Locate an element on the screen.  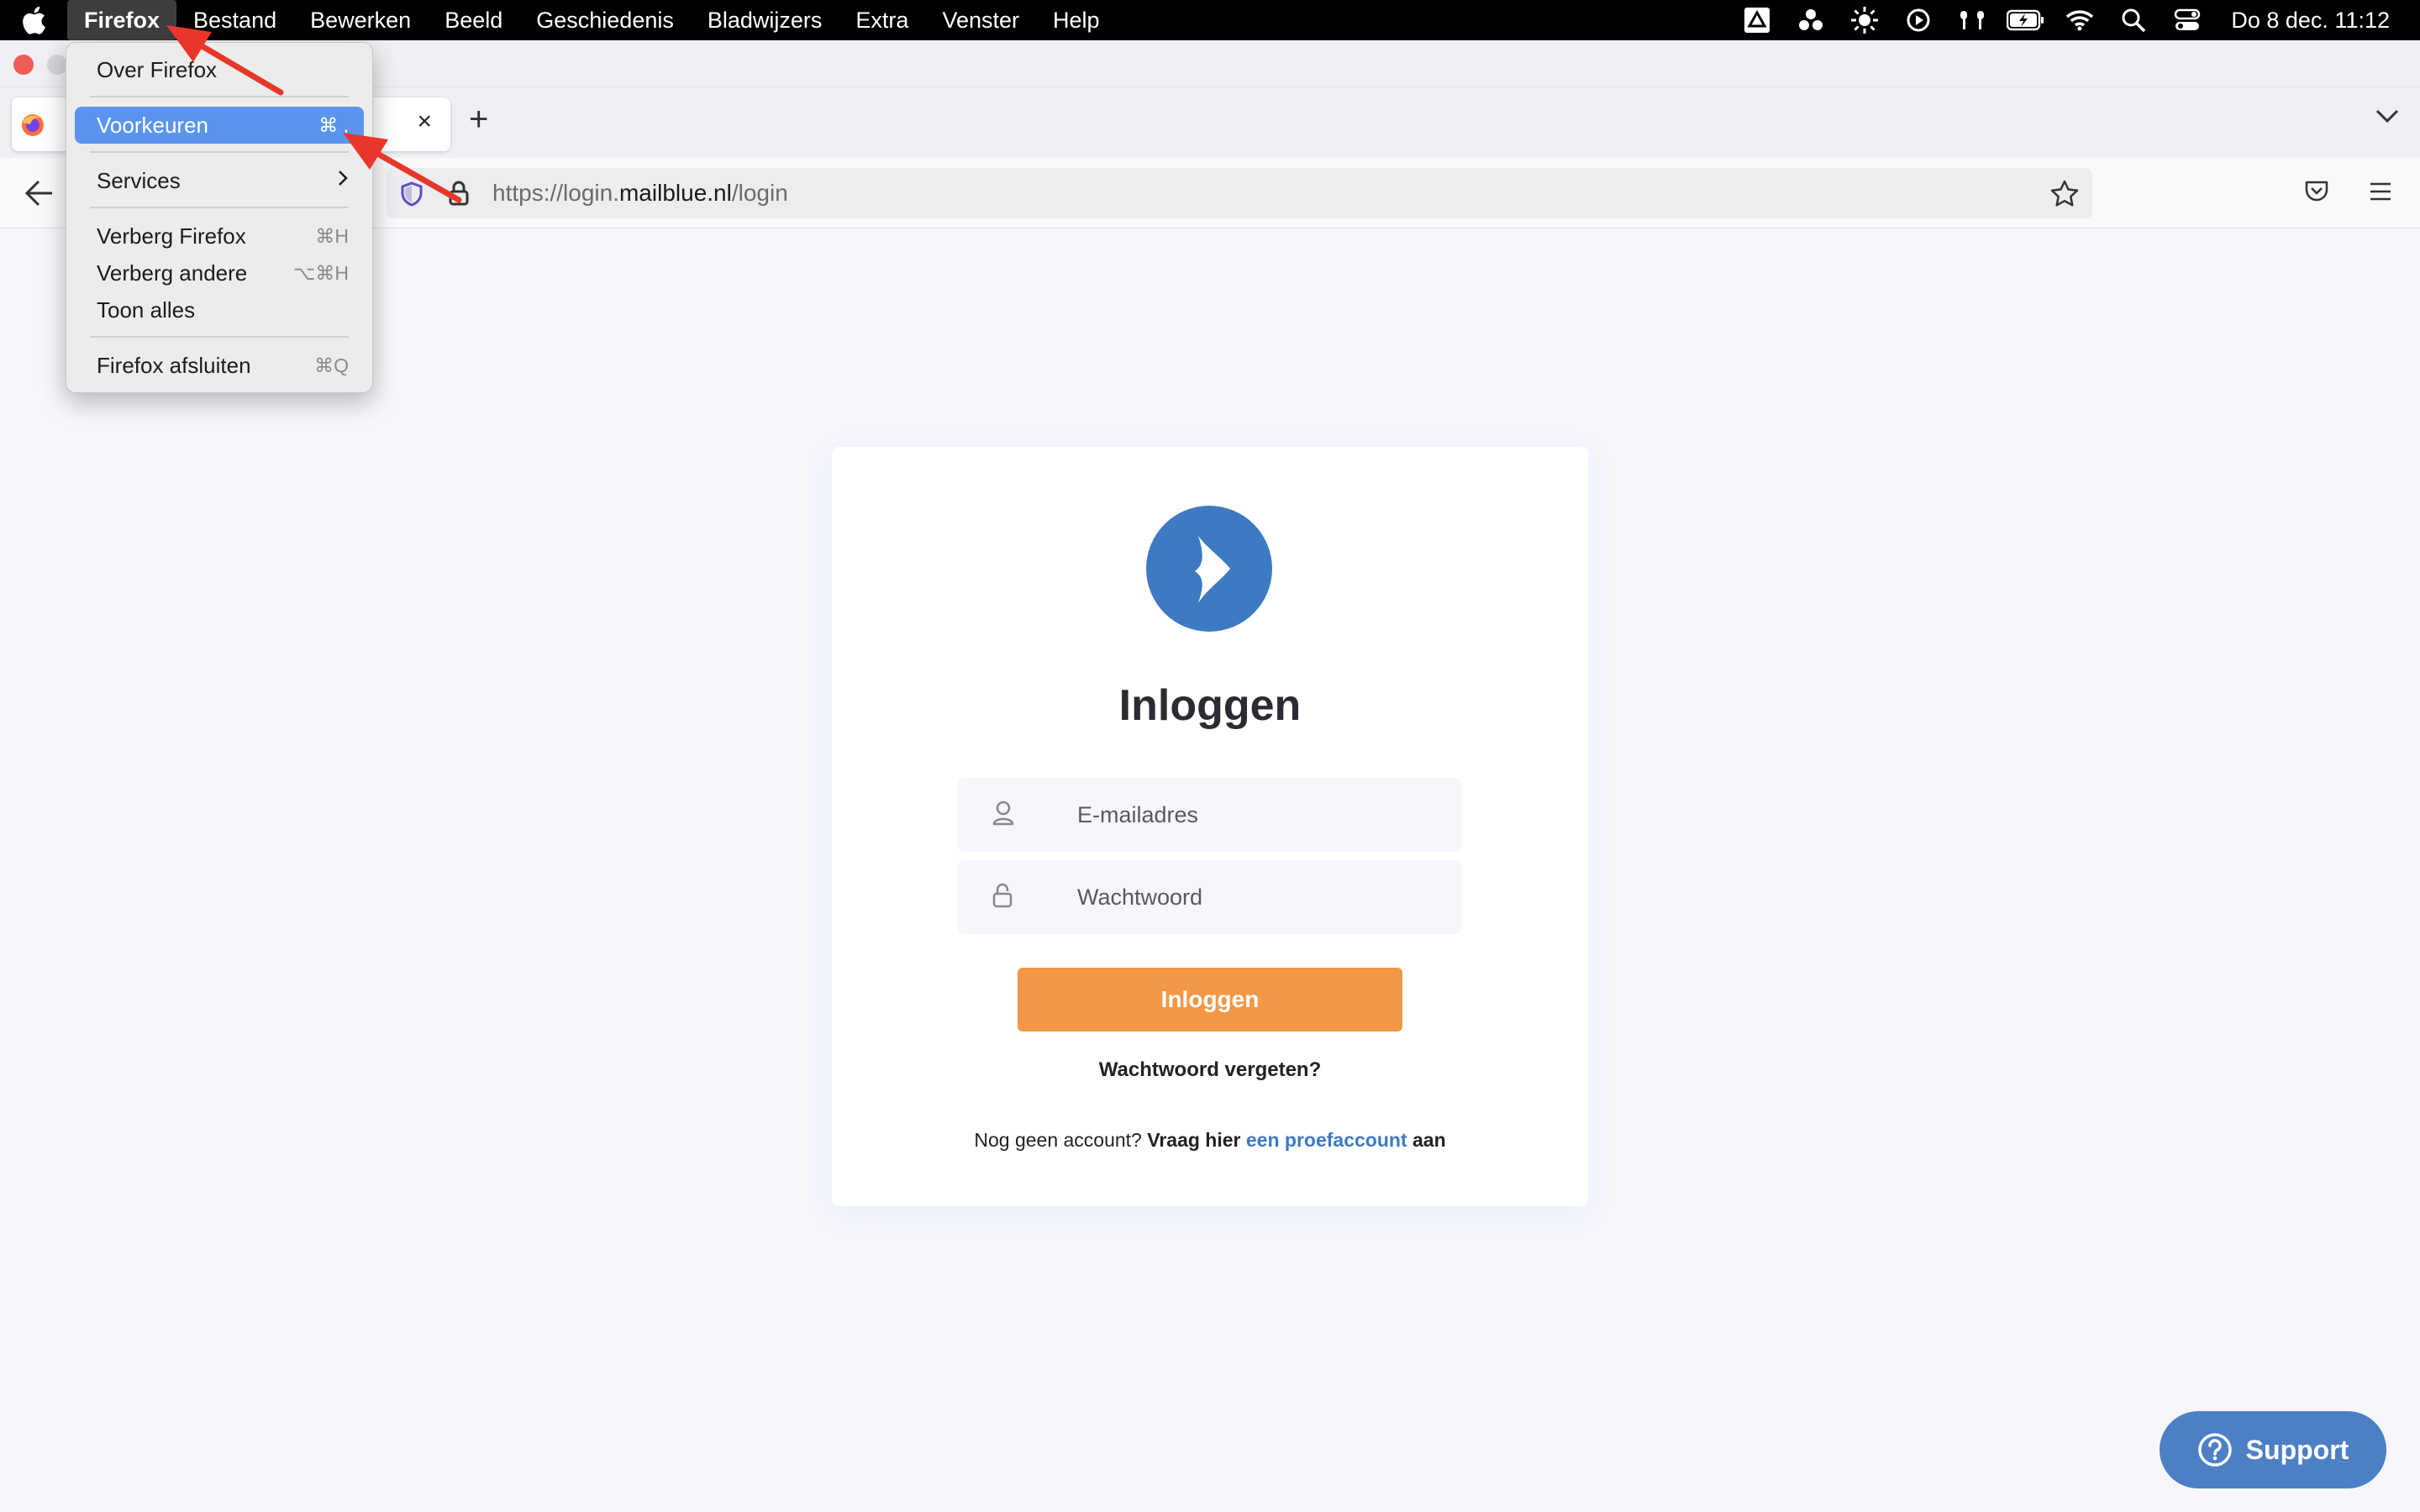
menu-item-services: Services is located at coordinates (219, 180).